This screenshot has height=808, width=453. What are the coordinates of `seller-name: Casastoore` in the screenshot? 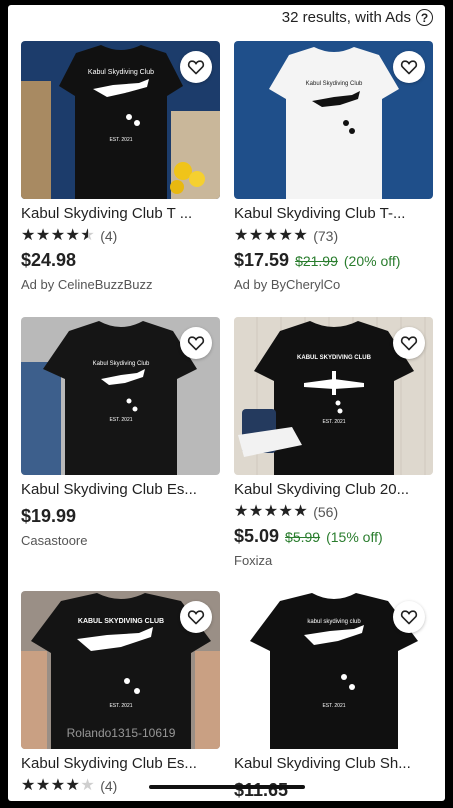 It's located at (120, 540).